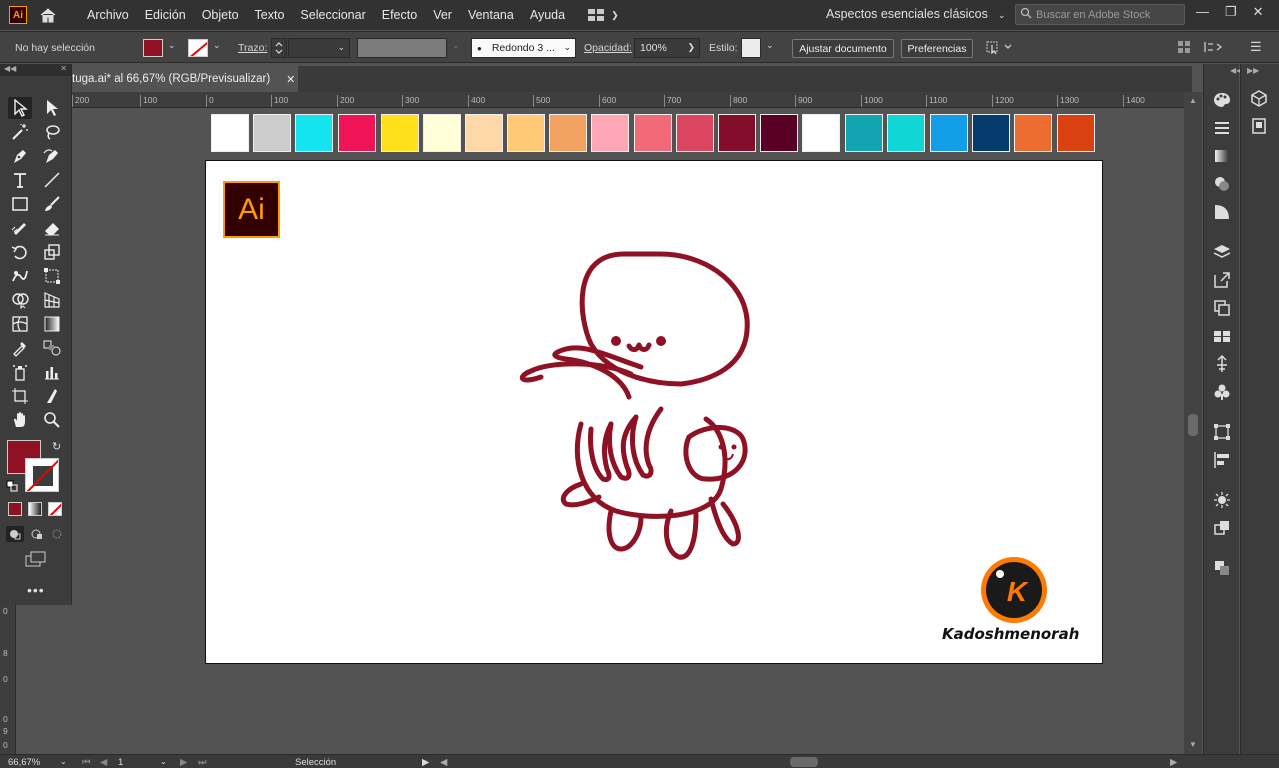 The image size is (1279, 768). What do you see at coordinates (1193, 744) in the screenshot?
I see `scroll-down-icon: ▼` at bounding box center [1193, 744].